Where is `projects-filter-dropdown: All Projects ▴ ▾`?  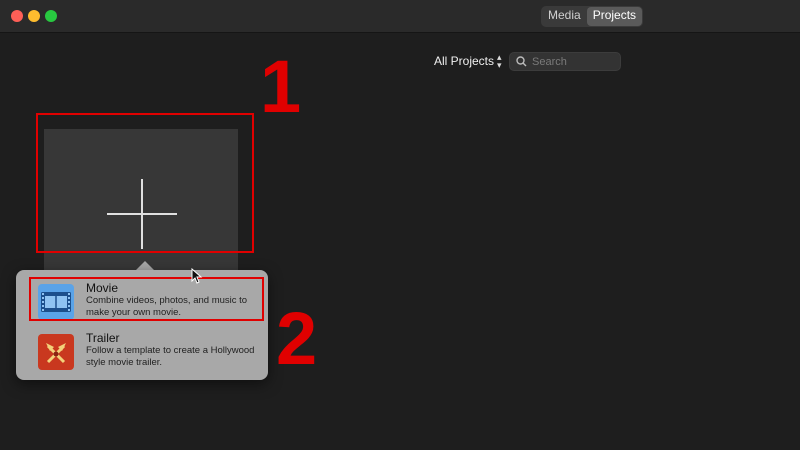 projects-filter-dropdown: All Projects ▴ ▾ is located at coordinates (468, 61).